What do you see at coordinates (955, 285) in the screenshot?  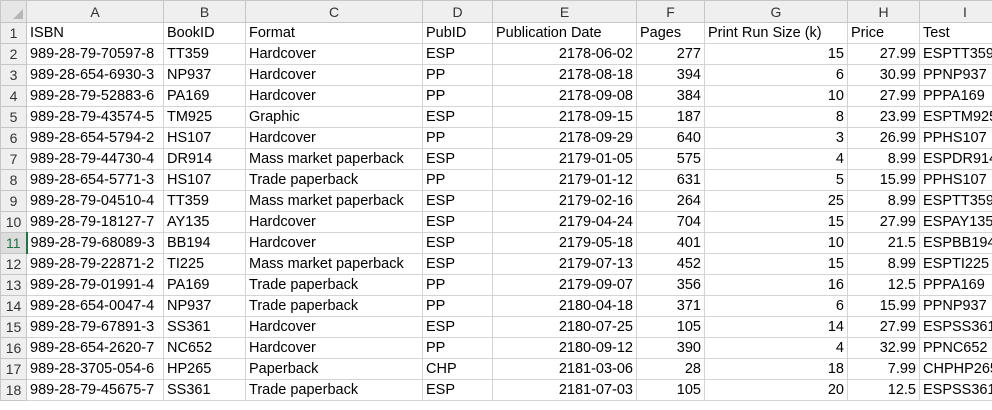 I see `test-cell: PPPA169` at bounding box center [955, 285].